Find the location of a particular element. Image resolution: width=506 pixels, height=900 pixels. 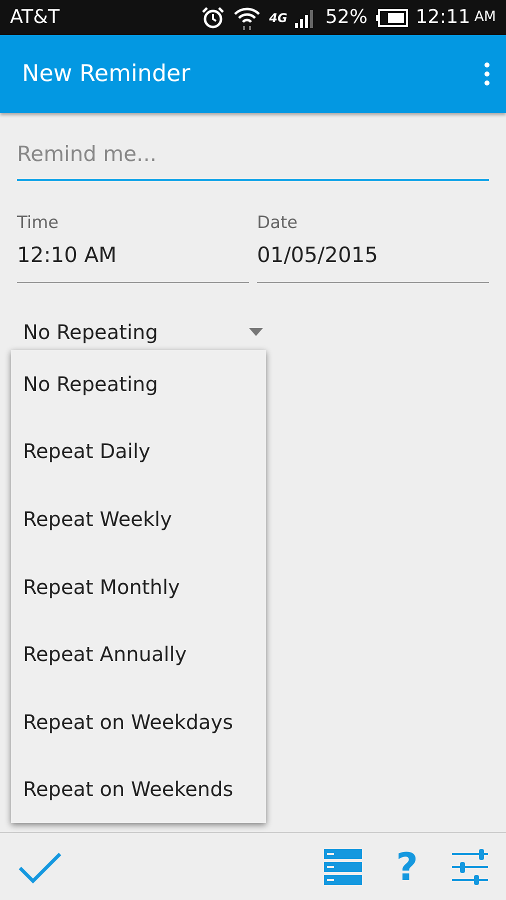

menu-item: No Repeating is located at coordinates (138, 384).